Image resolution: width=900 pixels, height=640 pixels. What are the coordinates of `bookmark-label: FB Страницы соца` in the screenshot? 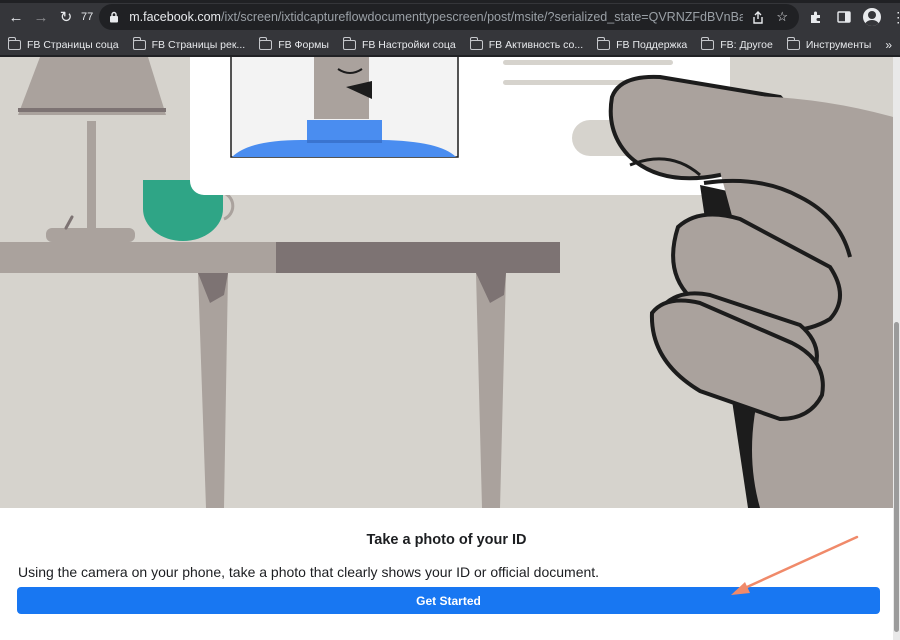 It's located at (73, 44).